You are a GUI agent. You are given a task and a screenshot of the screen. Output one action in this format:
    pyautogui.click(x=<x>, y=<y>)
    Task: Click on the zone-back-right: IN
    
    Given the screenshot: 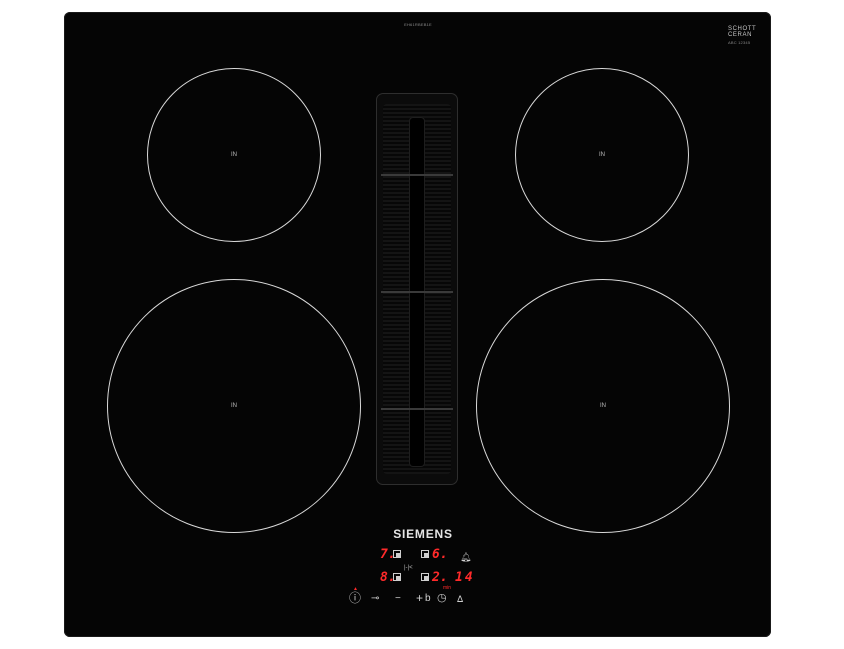 What is the action you would take?
    pyautogui.click(x=602, y=155)
    